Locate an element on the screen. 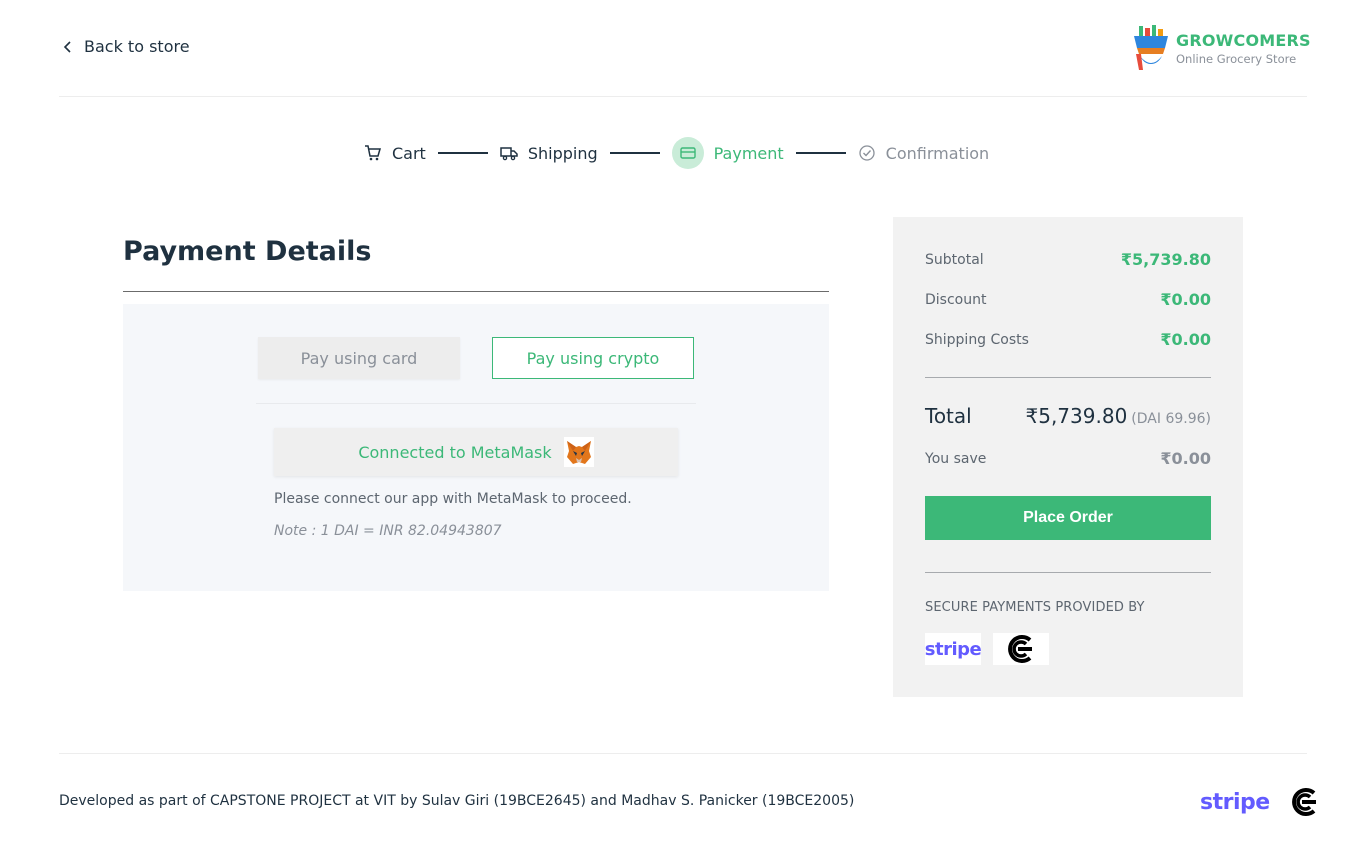 This screenshot has width=1366, height=850. step-shipping-label: Shipping is located at coordinates (562, 153).